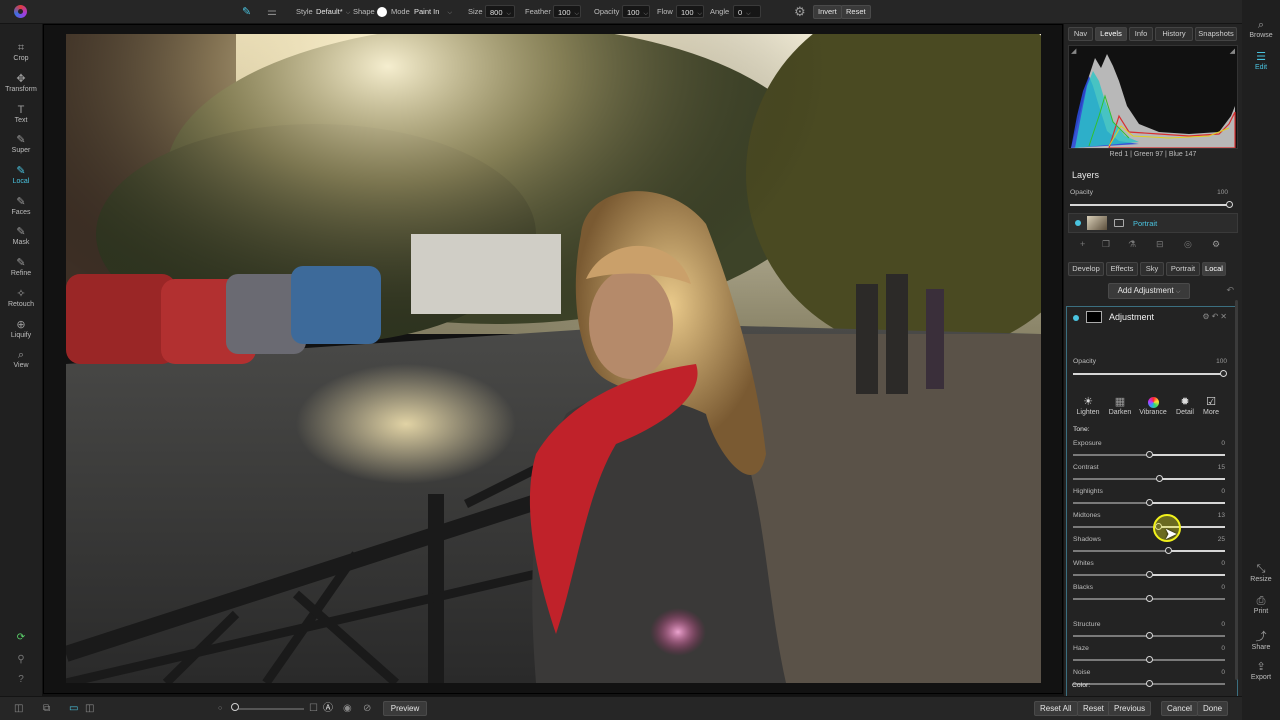 Image resolution: width=1280 pixels, height=720 pixels. I want to click on filter-more: ☑ More, so click(1211, 405).